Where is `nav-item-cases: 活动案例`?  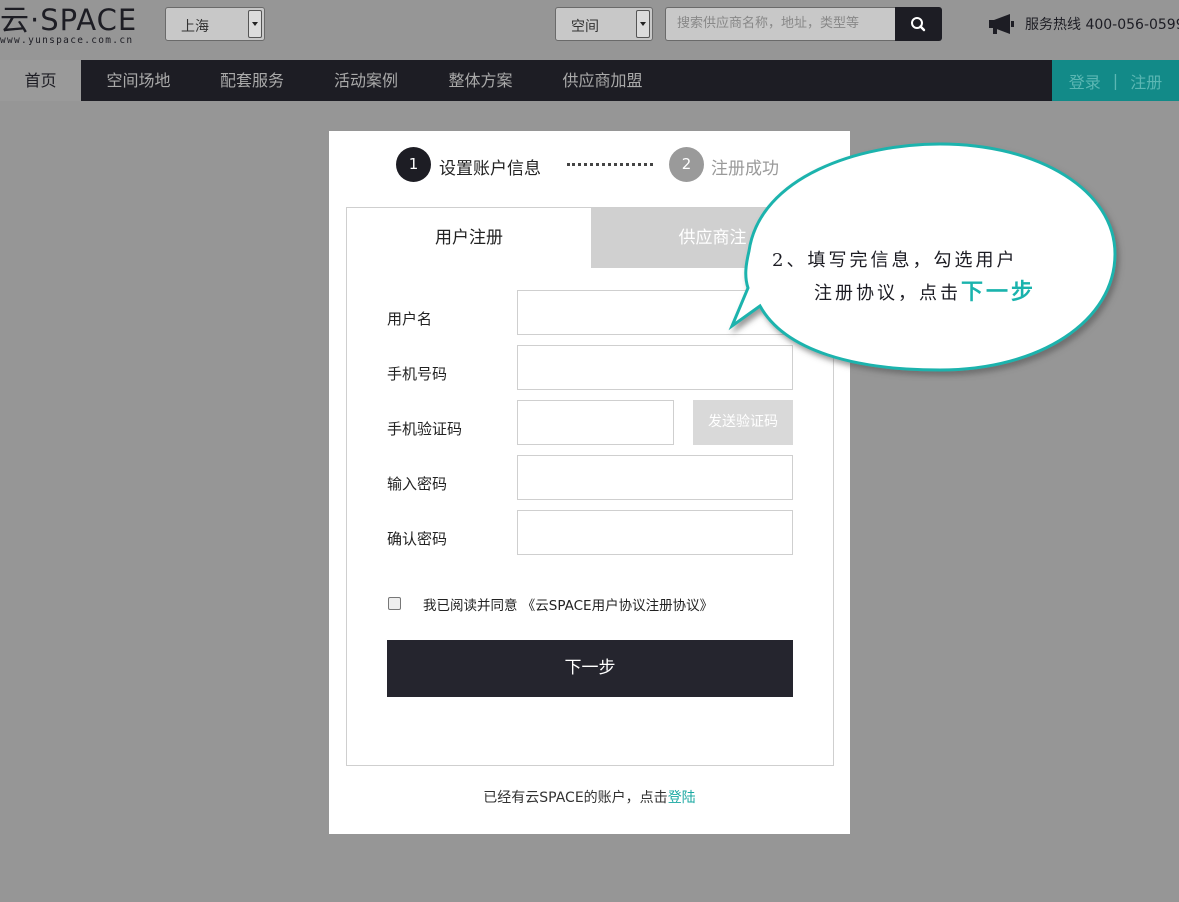 nav-item-cases: 活动案例 is located at coordinates (366, 80).